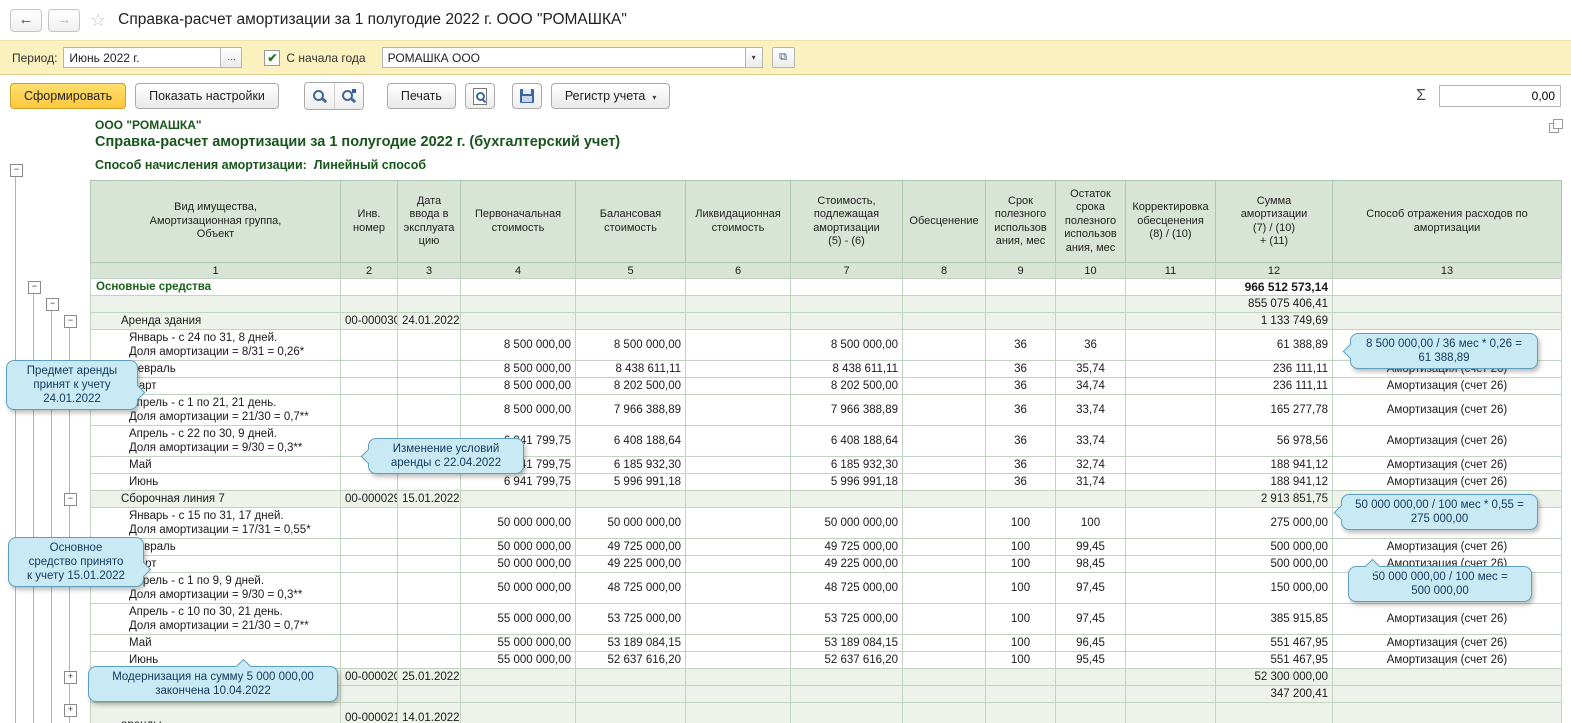 Image resolution: width=1571 pixels, height=723 pixels. What do you see at coordinates (518, 221) in the screenshot?
I see `column-header: Первоначальная стоимость` at bounding box center [518, 221].